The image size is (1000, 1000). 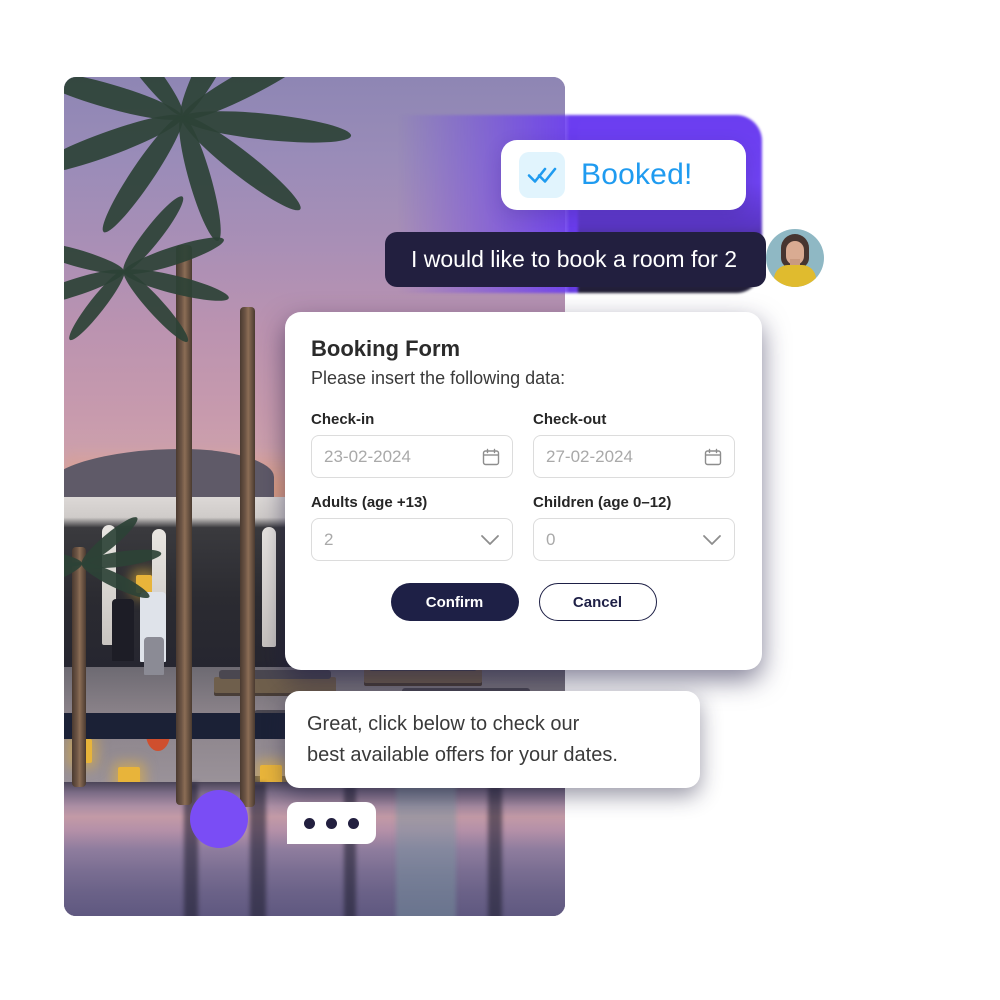 What do you see at coordinates (423, 672) in the screenshot?
I see `lounge-chair` at bounding box center [423, 672].